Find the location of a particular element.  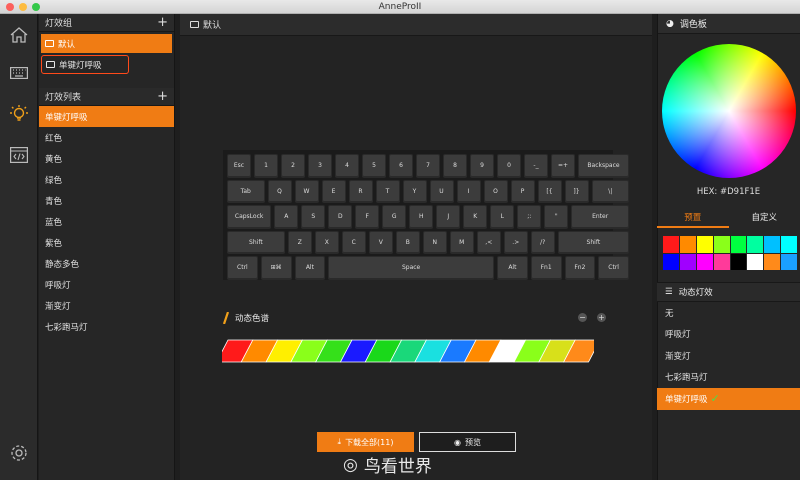

key: Y is located at coordinates (414, 191).